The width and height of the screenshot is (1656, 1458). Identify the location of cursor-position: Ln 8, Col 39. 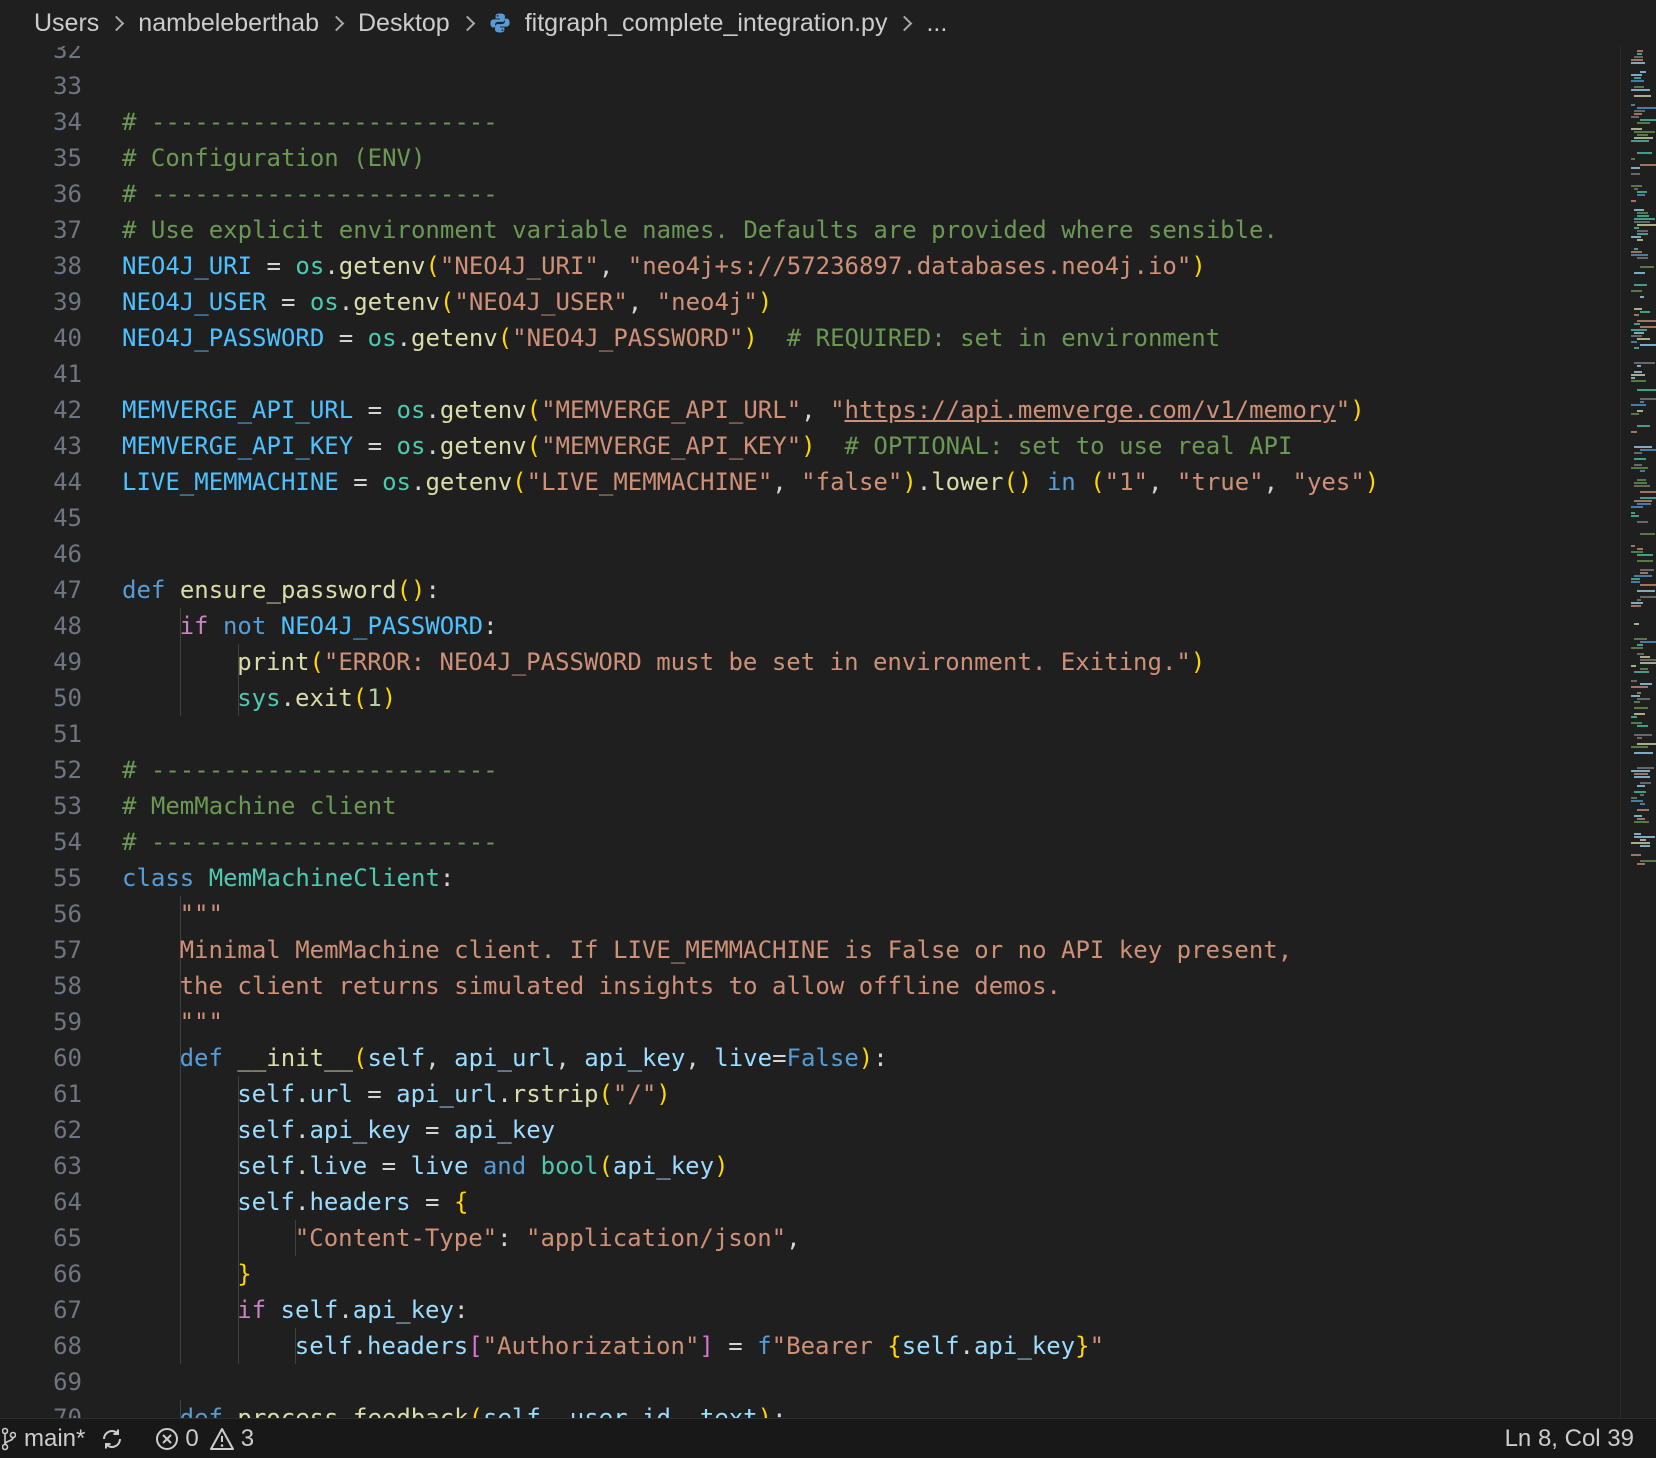
(1569, 1439).